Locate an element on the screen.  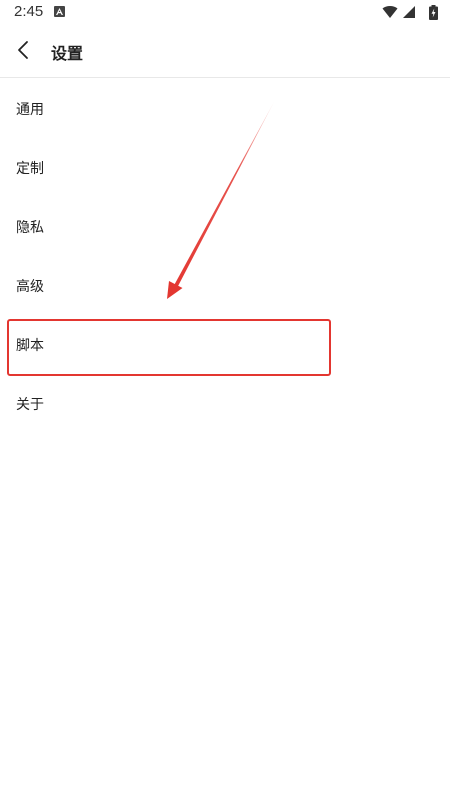
wifi-icon is located at coordinates (390, 12).